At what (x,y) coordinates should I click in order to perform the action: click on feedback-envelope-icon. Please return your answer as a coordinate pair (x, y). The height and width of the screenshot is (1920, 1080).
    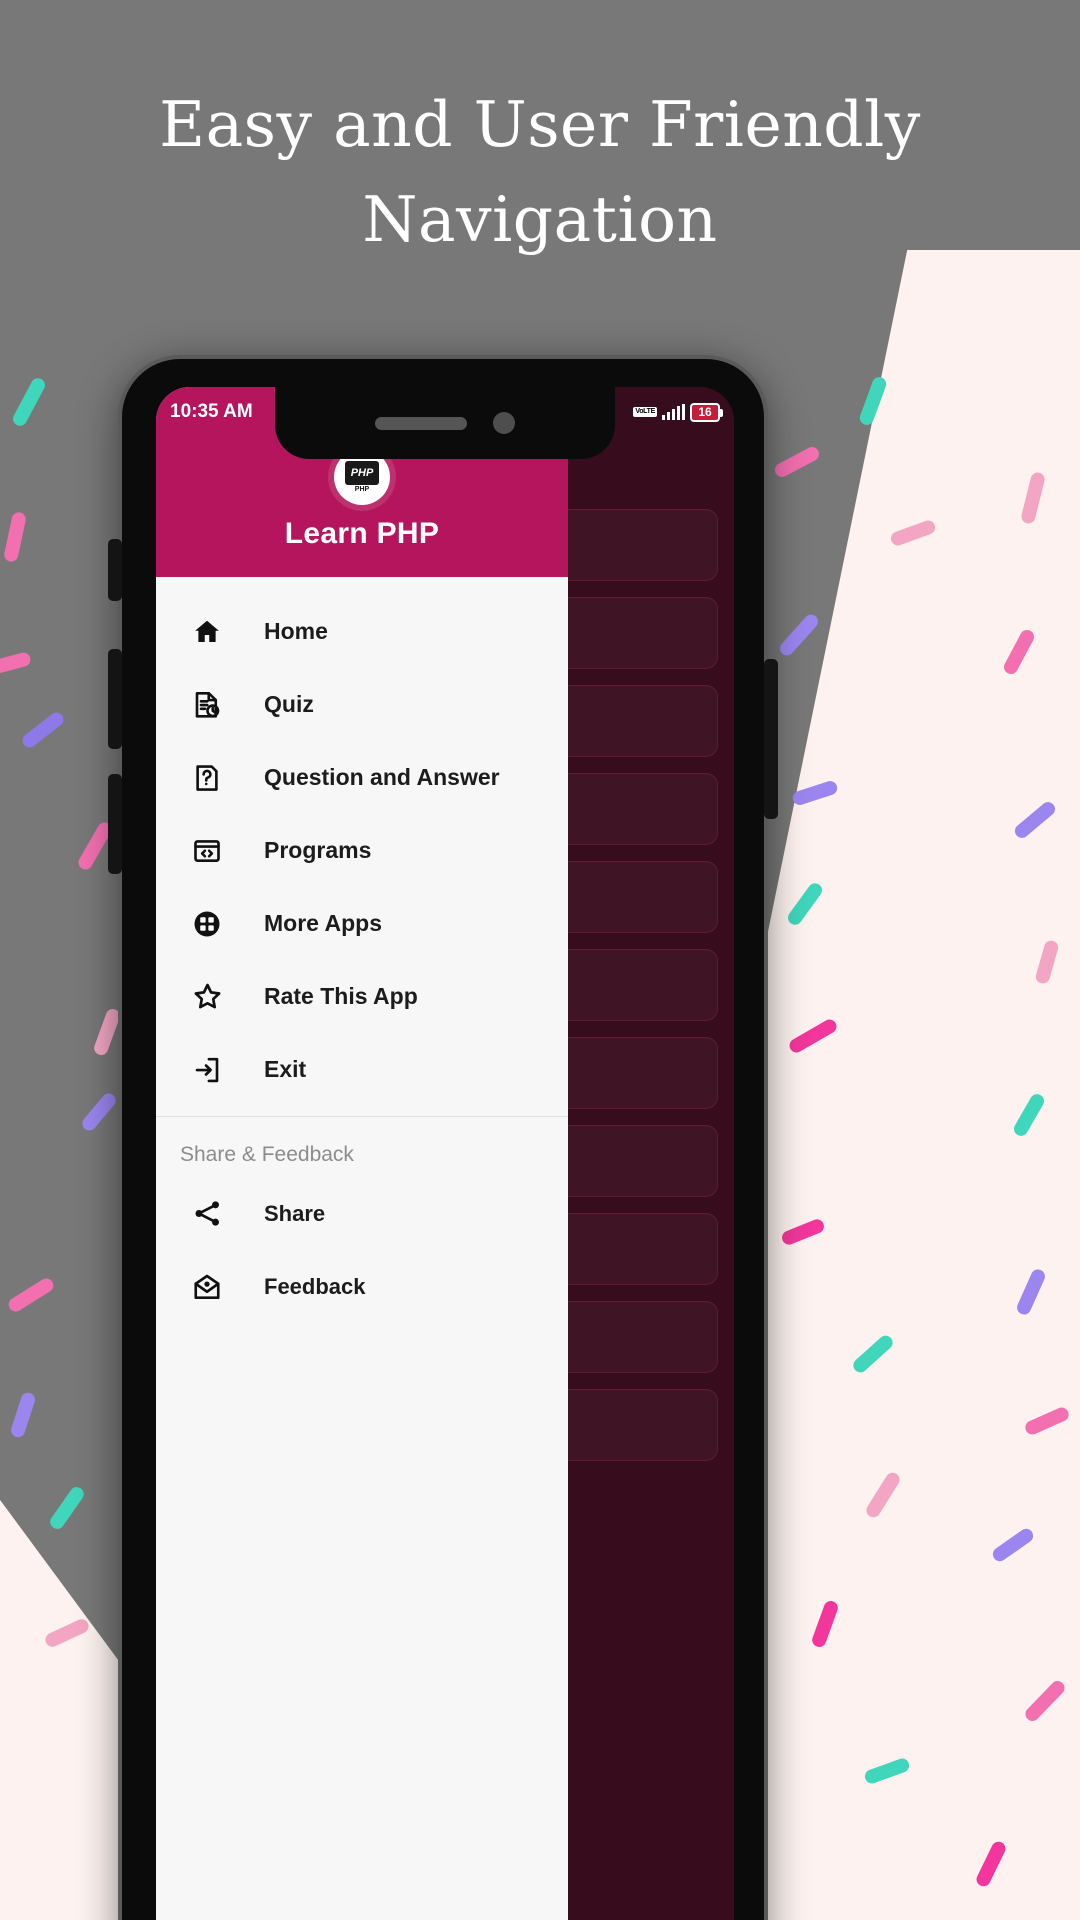
    Looking at the image, I should click on (207, 1287).